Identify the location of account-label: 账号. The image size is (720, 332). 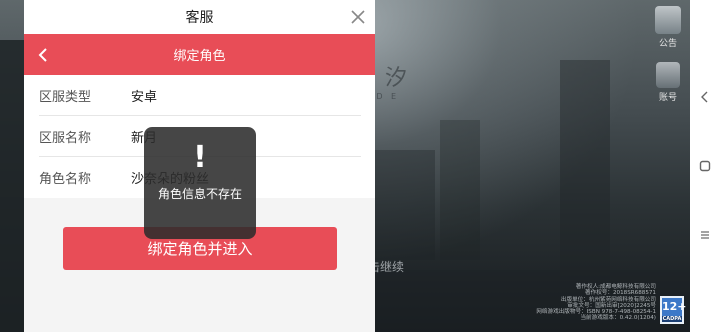
(667, 98).